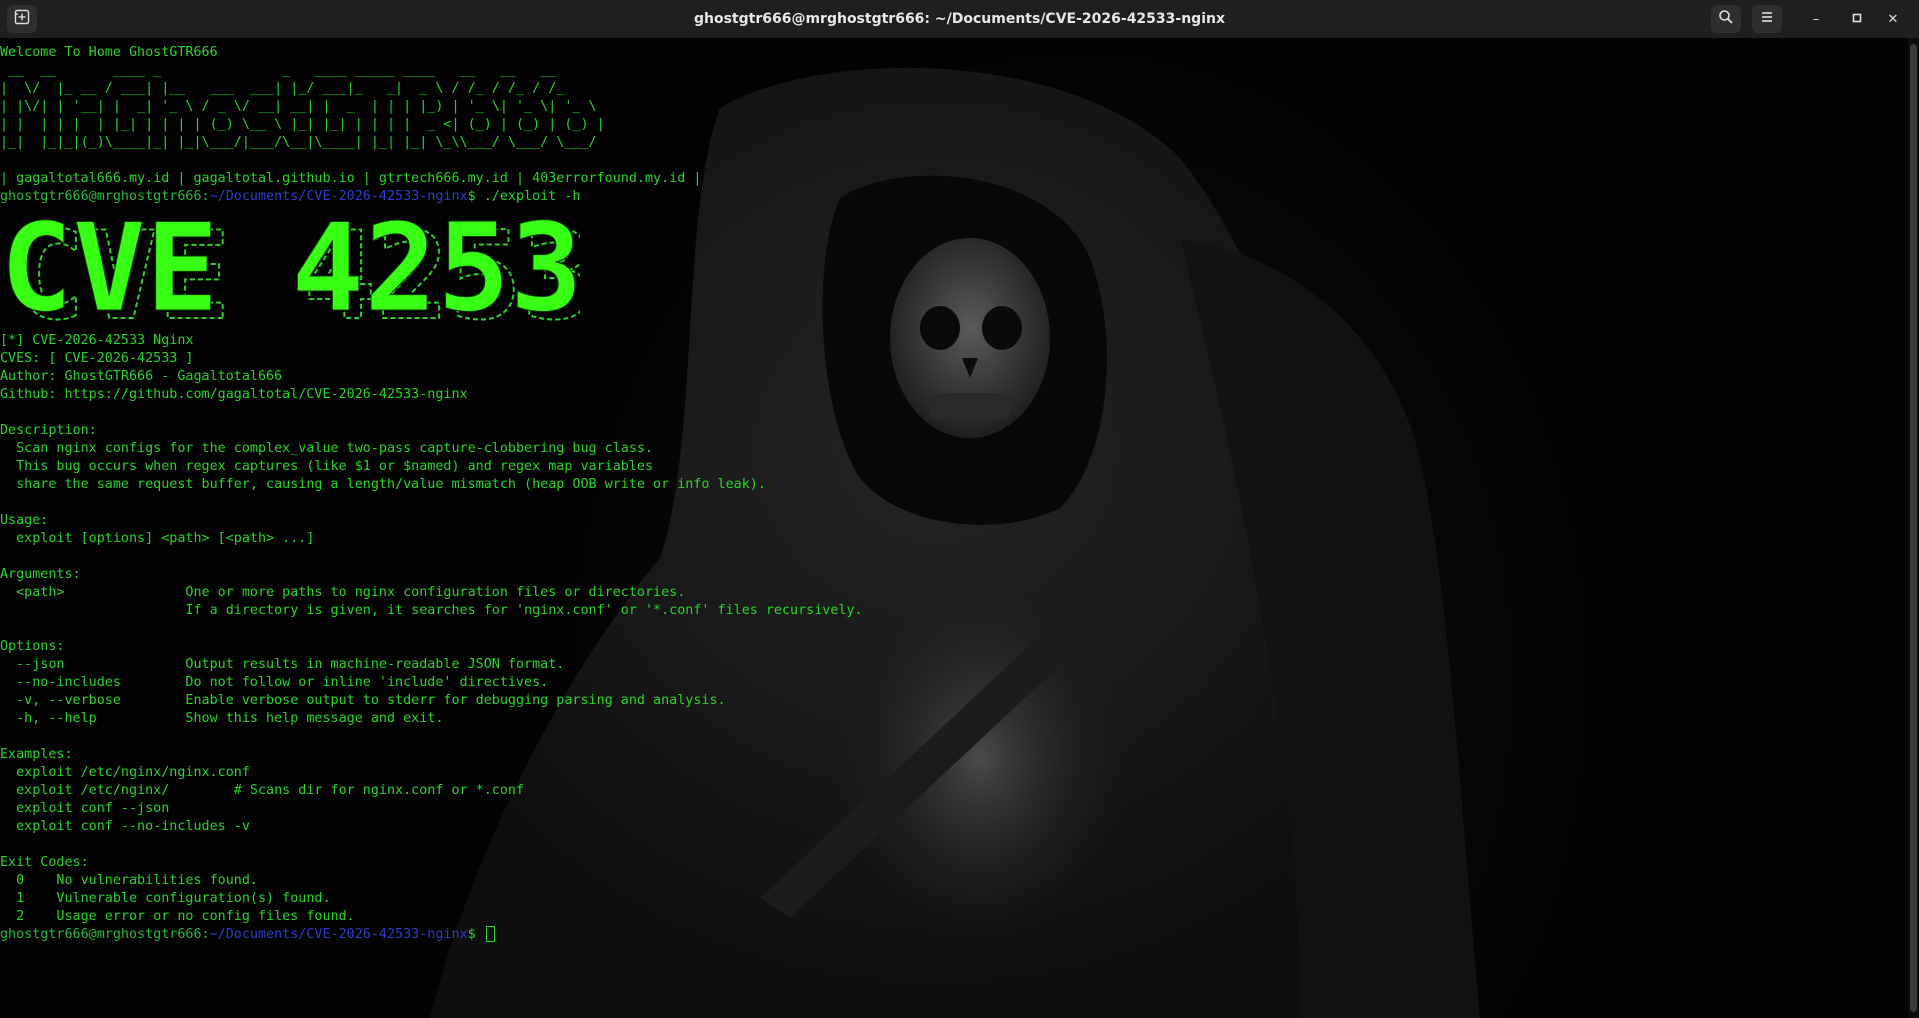 The image size is (1919, 1018). I want to click on maximize-button, so click(1857, 19).